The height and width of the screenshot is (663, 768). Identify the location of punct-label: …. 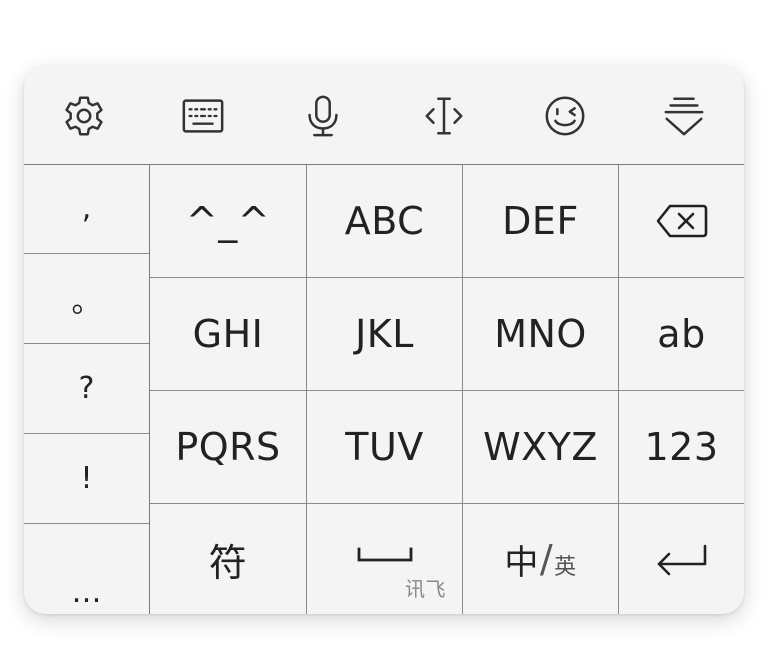
(86, 592).